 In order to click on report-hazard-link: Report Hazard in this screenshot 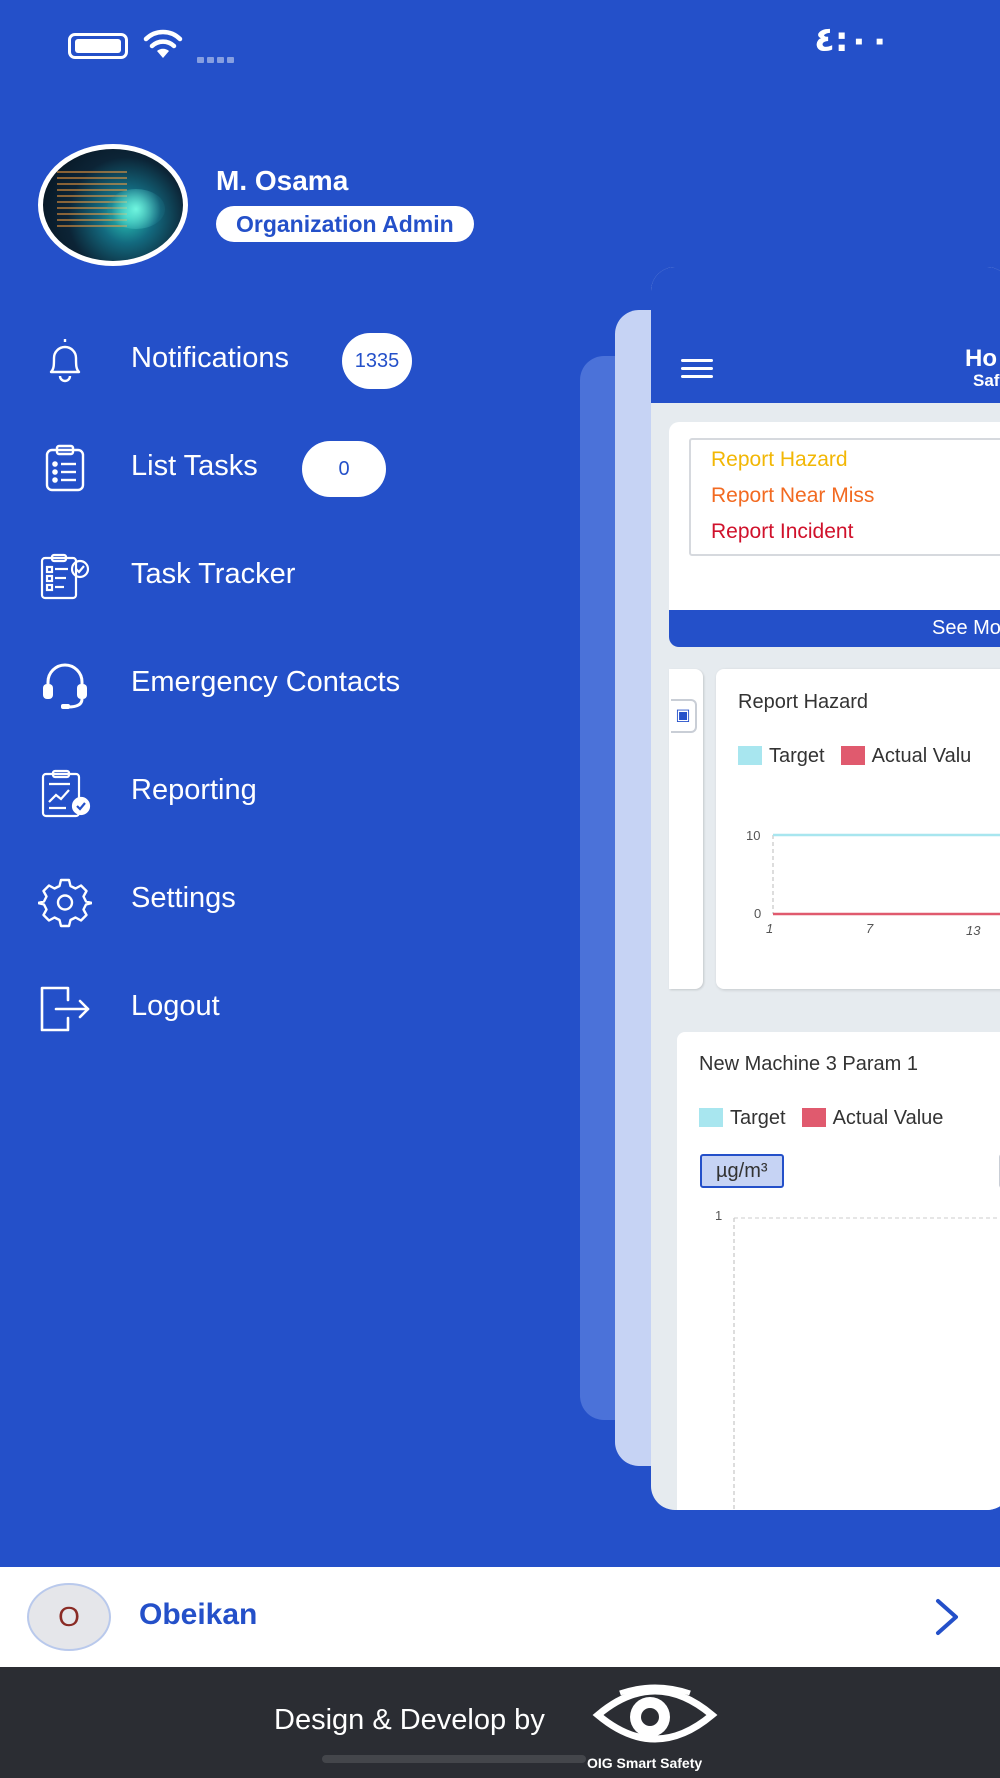, I will do `click(779, 460)`.